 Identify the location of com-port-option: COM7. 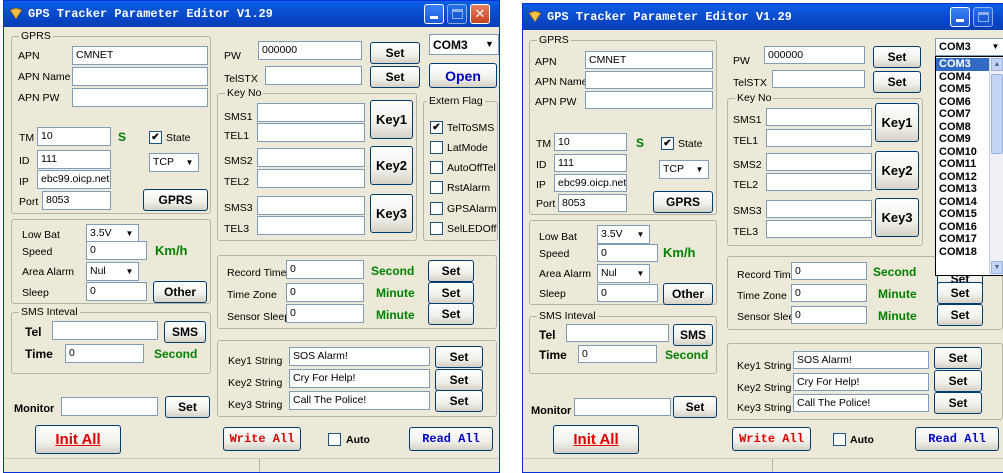
(962, 114).